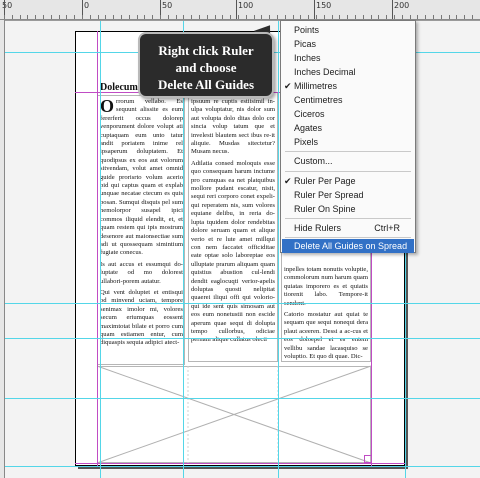 This screenshot has height=478, width=480. I want to click on menu-item-delete-all-guides: Delete All Guides on Spread, so click(348, 246).